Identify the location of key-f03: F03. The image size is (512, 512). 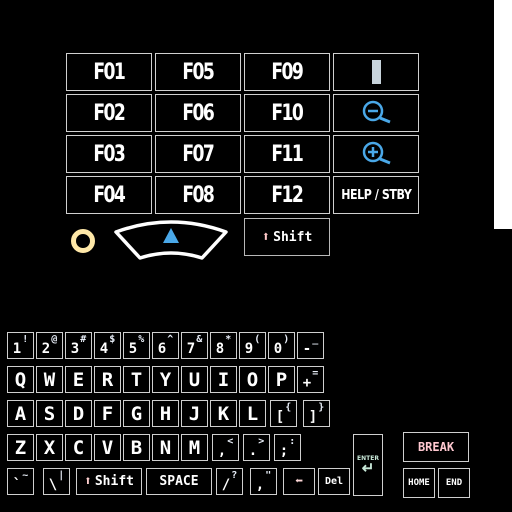
(109, 154).